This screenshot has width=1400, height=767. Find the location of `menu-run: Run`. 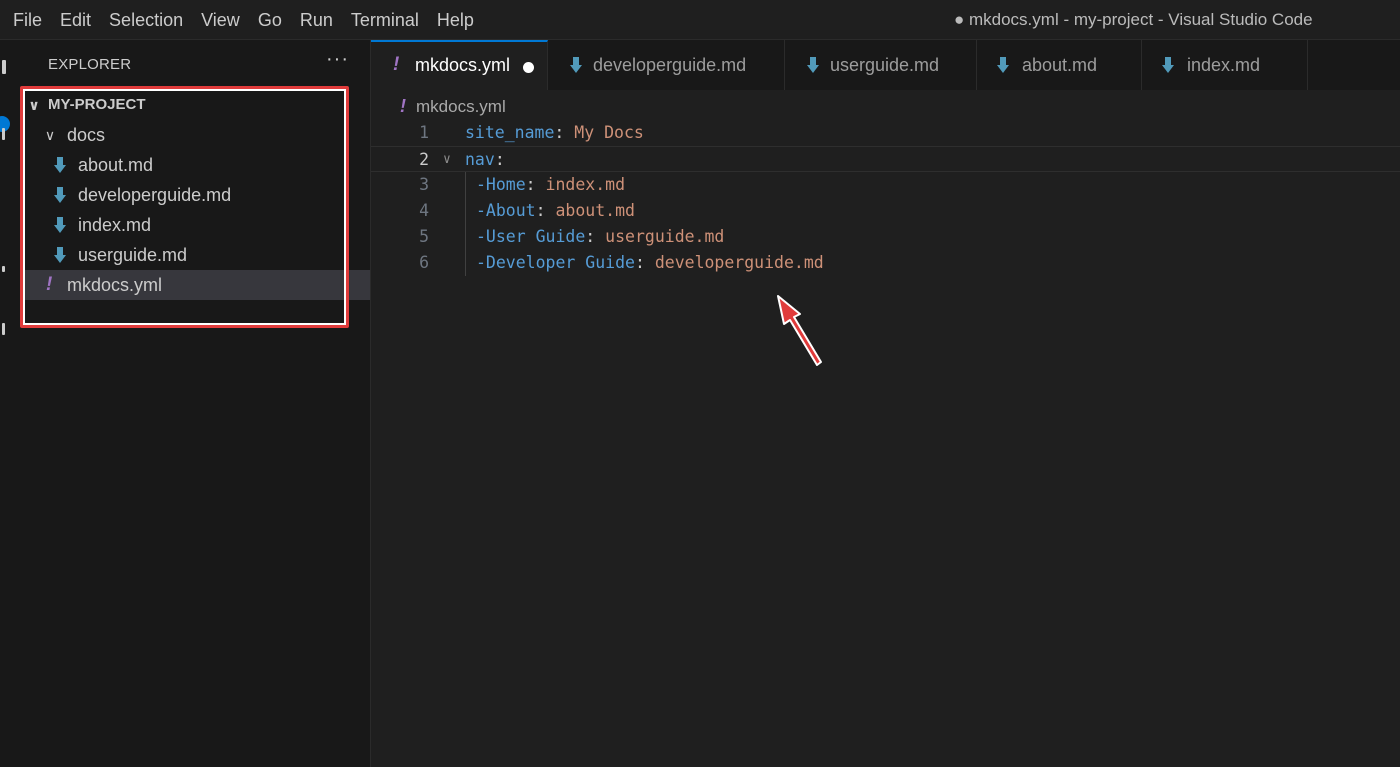

menu-run: Run is located at coordinates (316, 20).